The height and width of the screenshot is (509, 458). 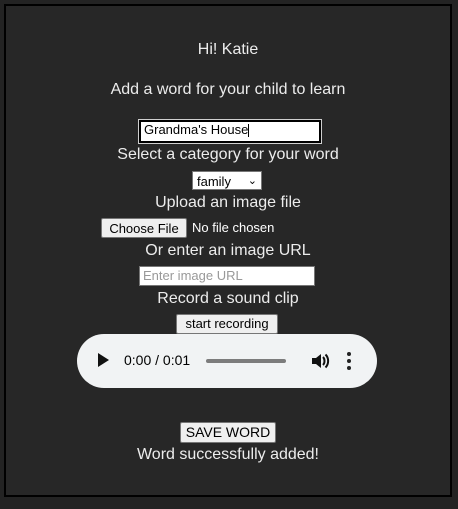 What do you see at coordinates (228, 432) in the screenshot?
I see `save-word-button: SAVE WORD` at bounding box center [228, 432].